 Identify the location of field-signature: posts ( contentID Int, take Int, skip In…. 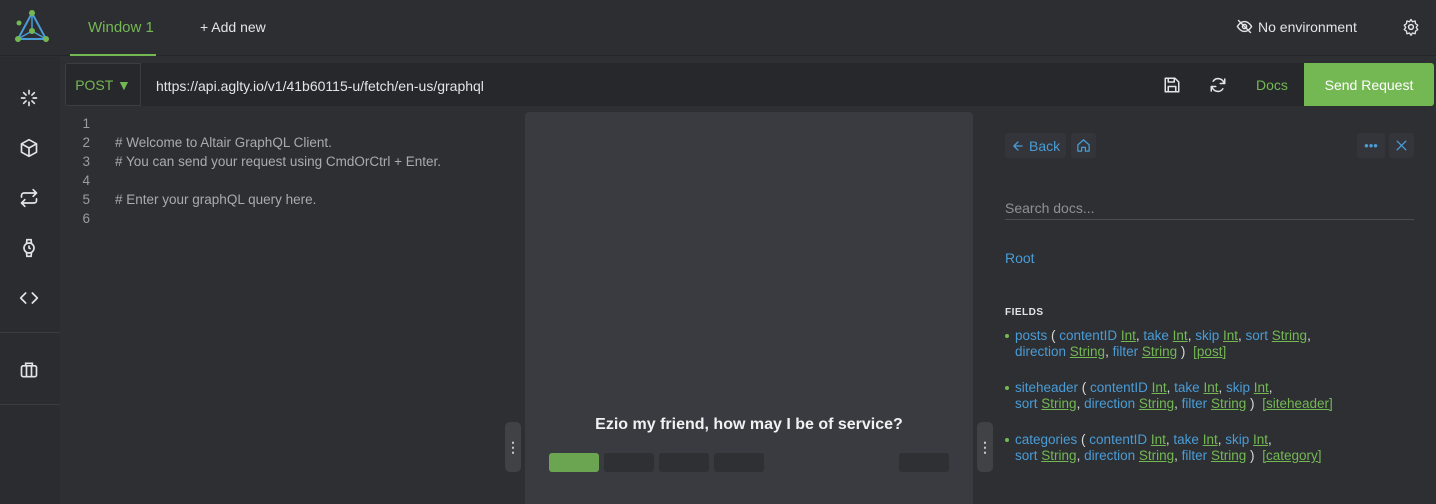
(1163, 343).